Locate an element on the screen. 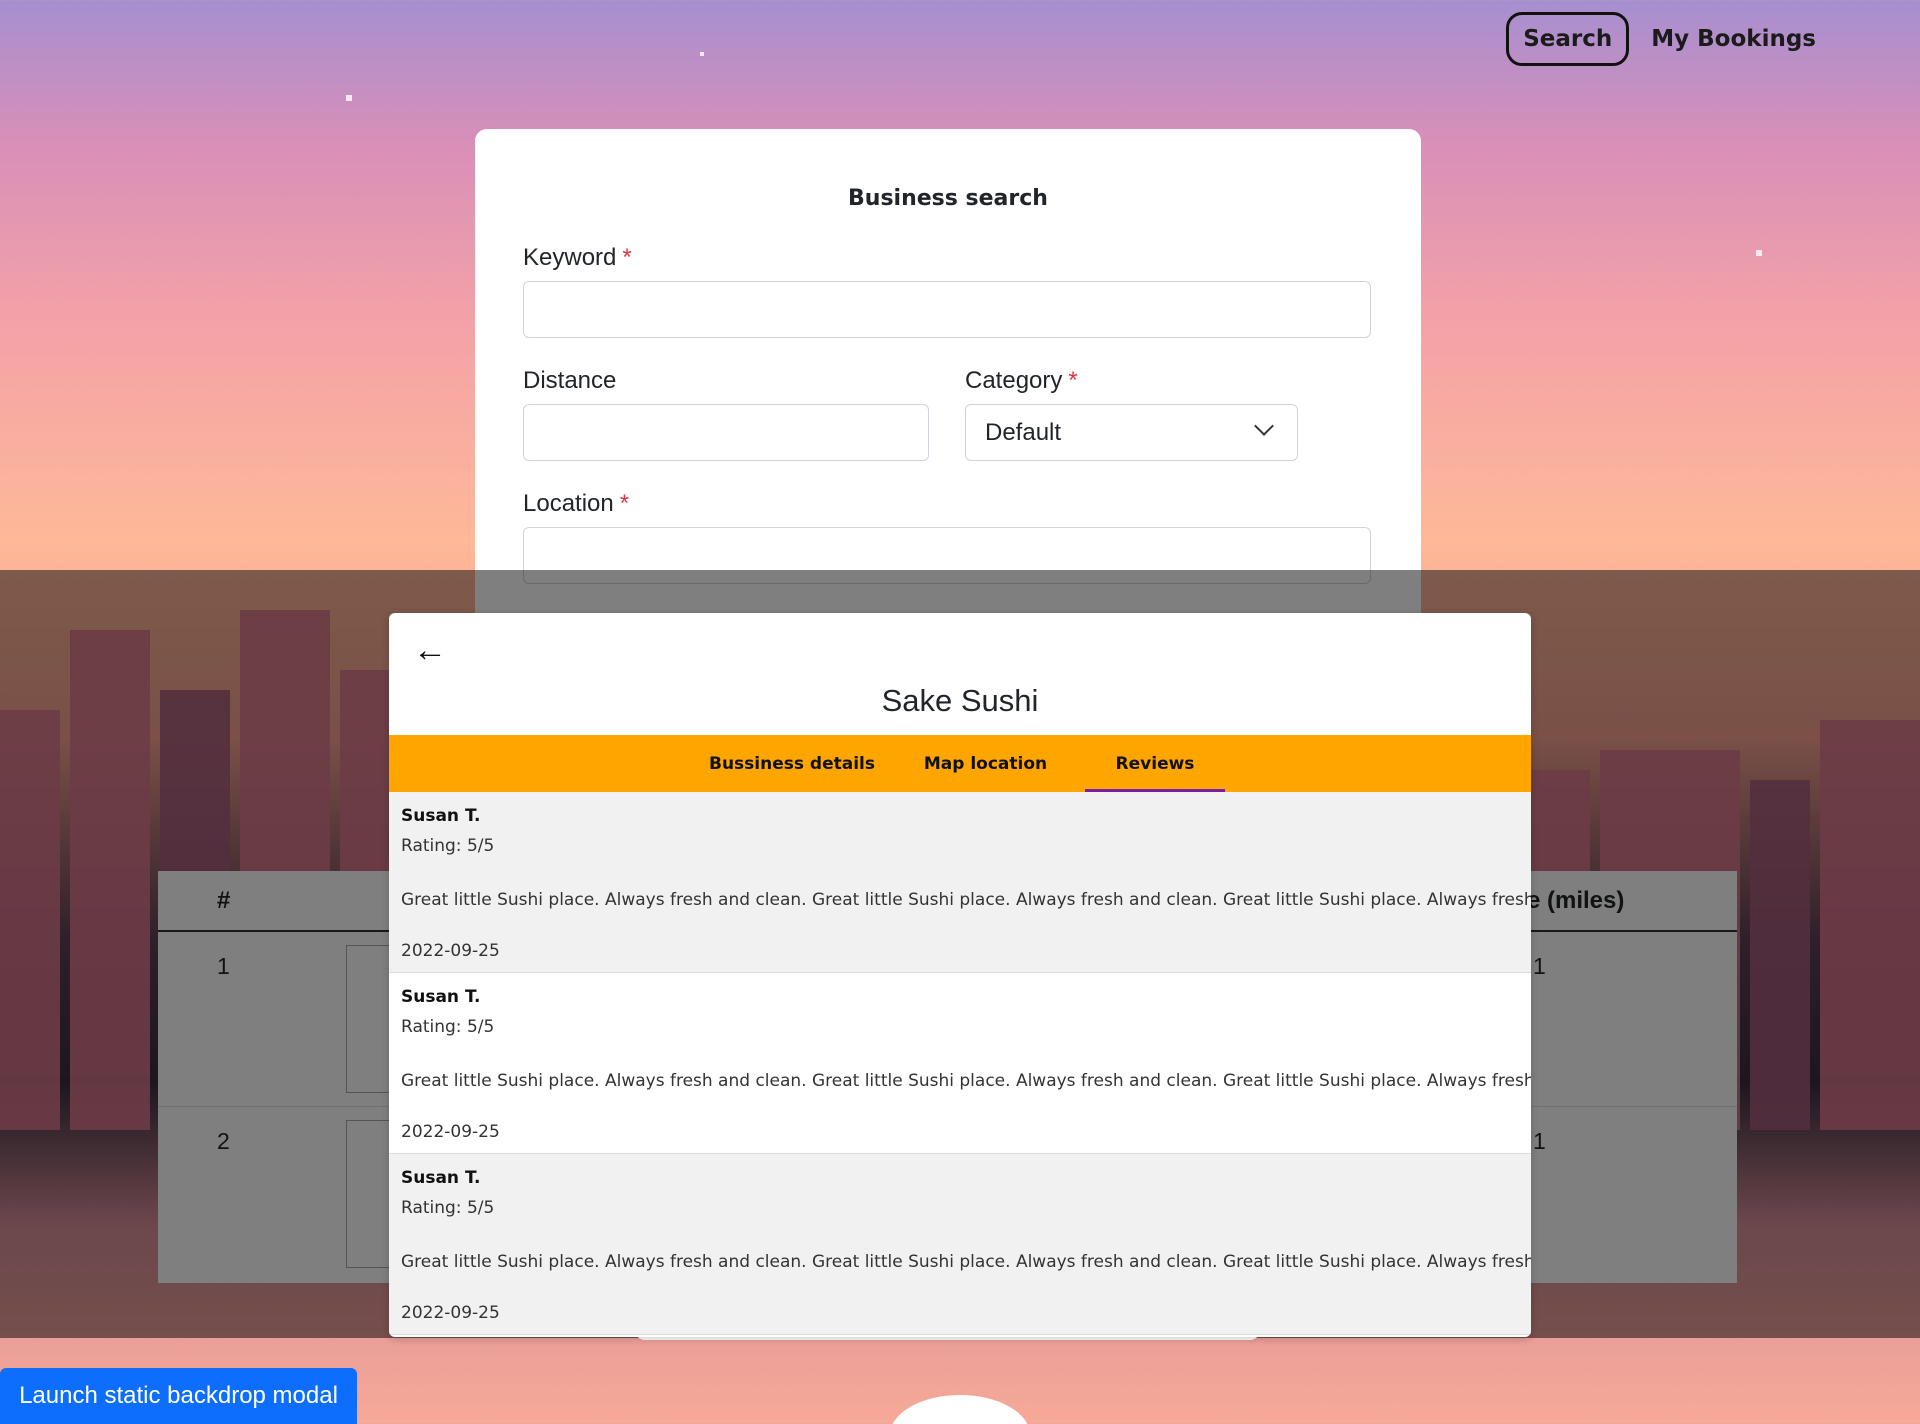 The height and width of the screenshot is (1424, 1920). tab-map-location: Map location is located at coordinates (985, 763).